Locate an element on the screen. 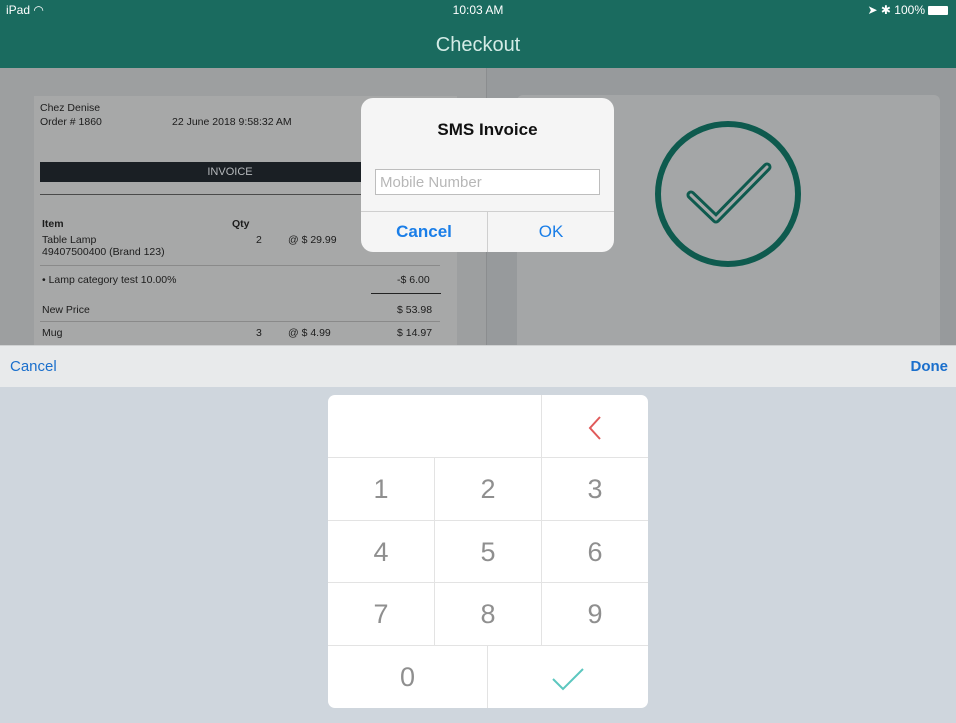 Image resolution: width=956 pixels, height=723 pixels. discount-label: • Lamp category test 10.00% is located at coordinates (109, 280).